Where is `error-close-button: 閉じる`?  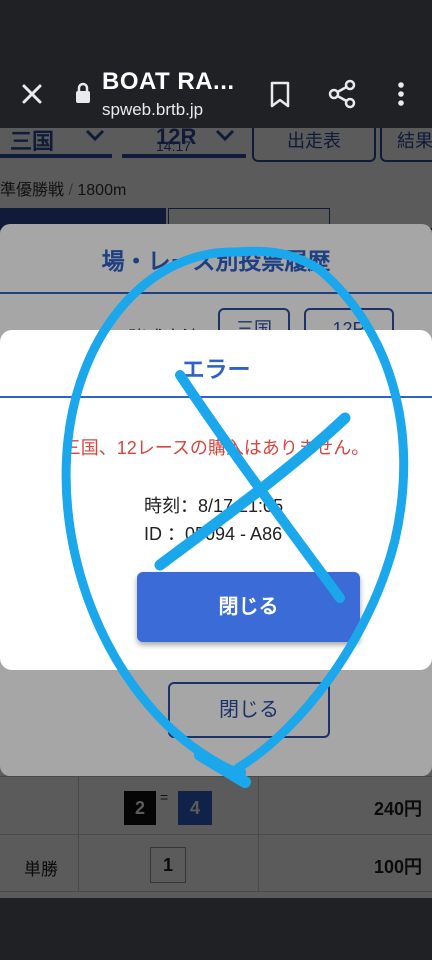 error-close-button: 閉じる is located at coordinates (248, 607).